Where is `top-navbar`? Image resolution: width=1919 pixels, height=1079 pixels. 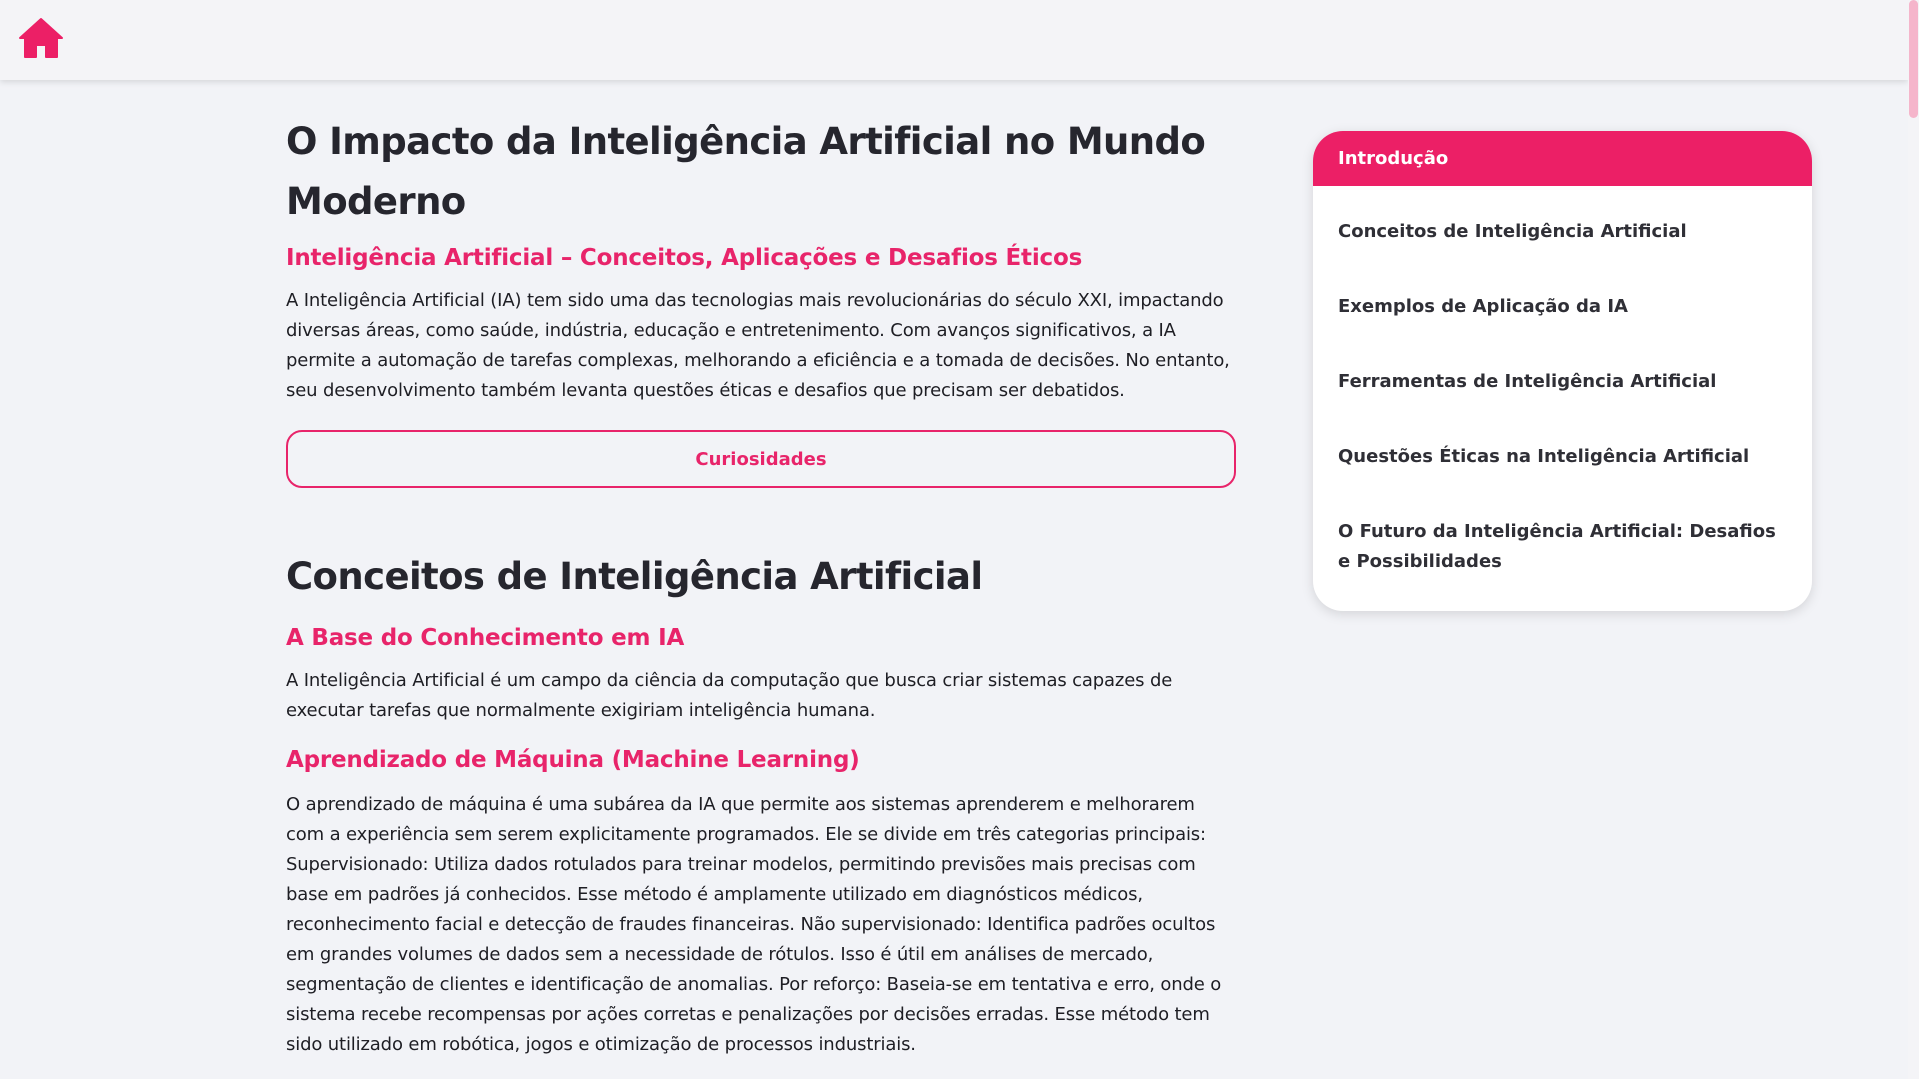 top-navbar is located at coordinates (954, 40).